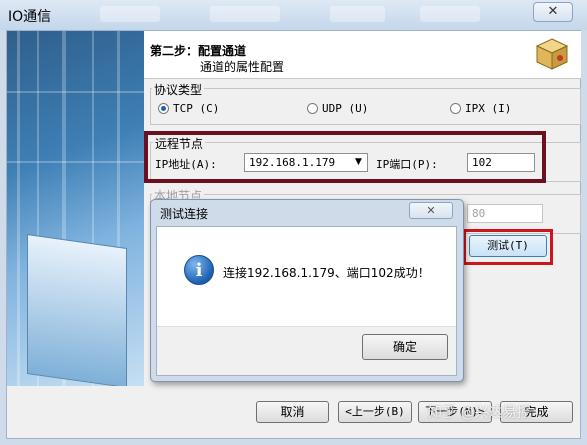  I want to click on step-subtitle: 通道的属性配置, so click(242, 67).